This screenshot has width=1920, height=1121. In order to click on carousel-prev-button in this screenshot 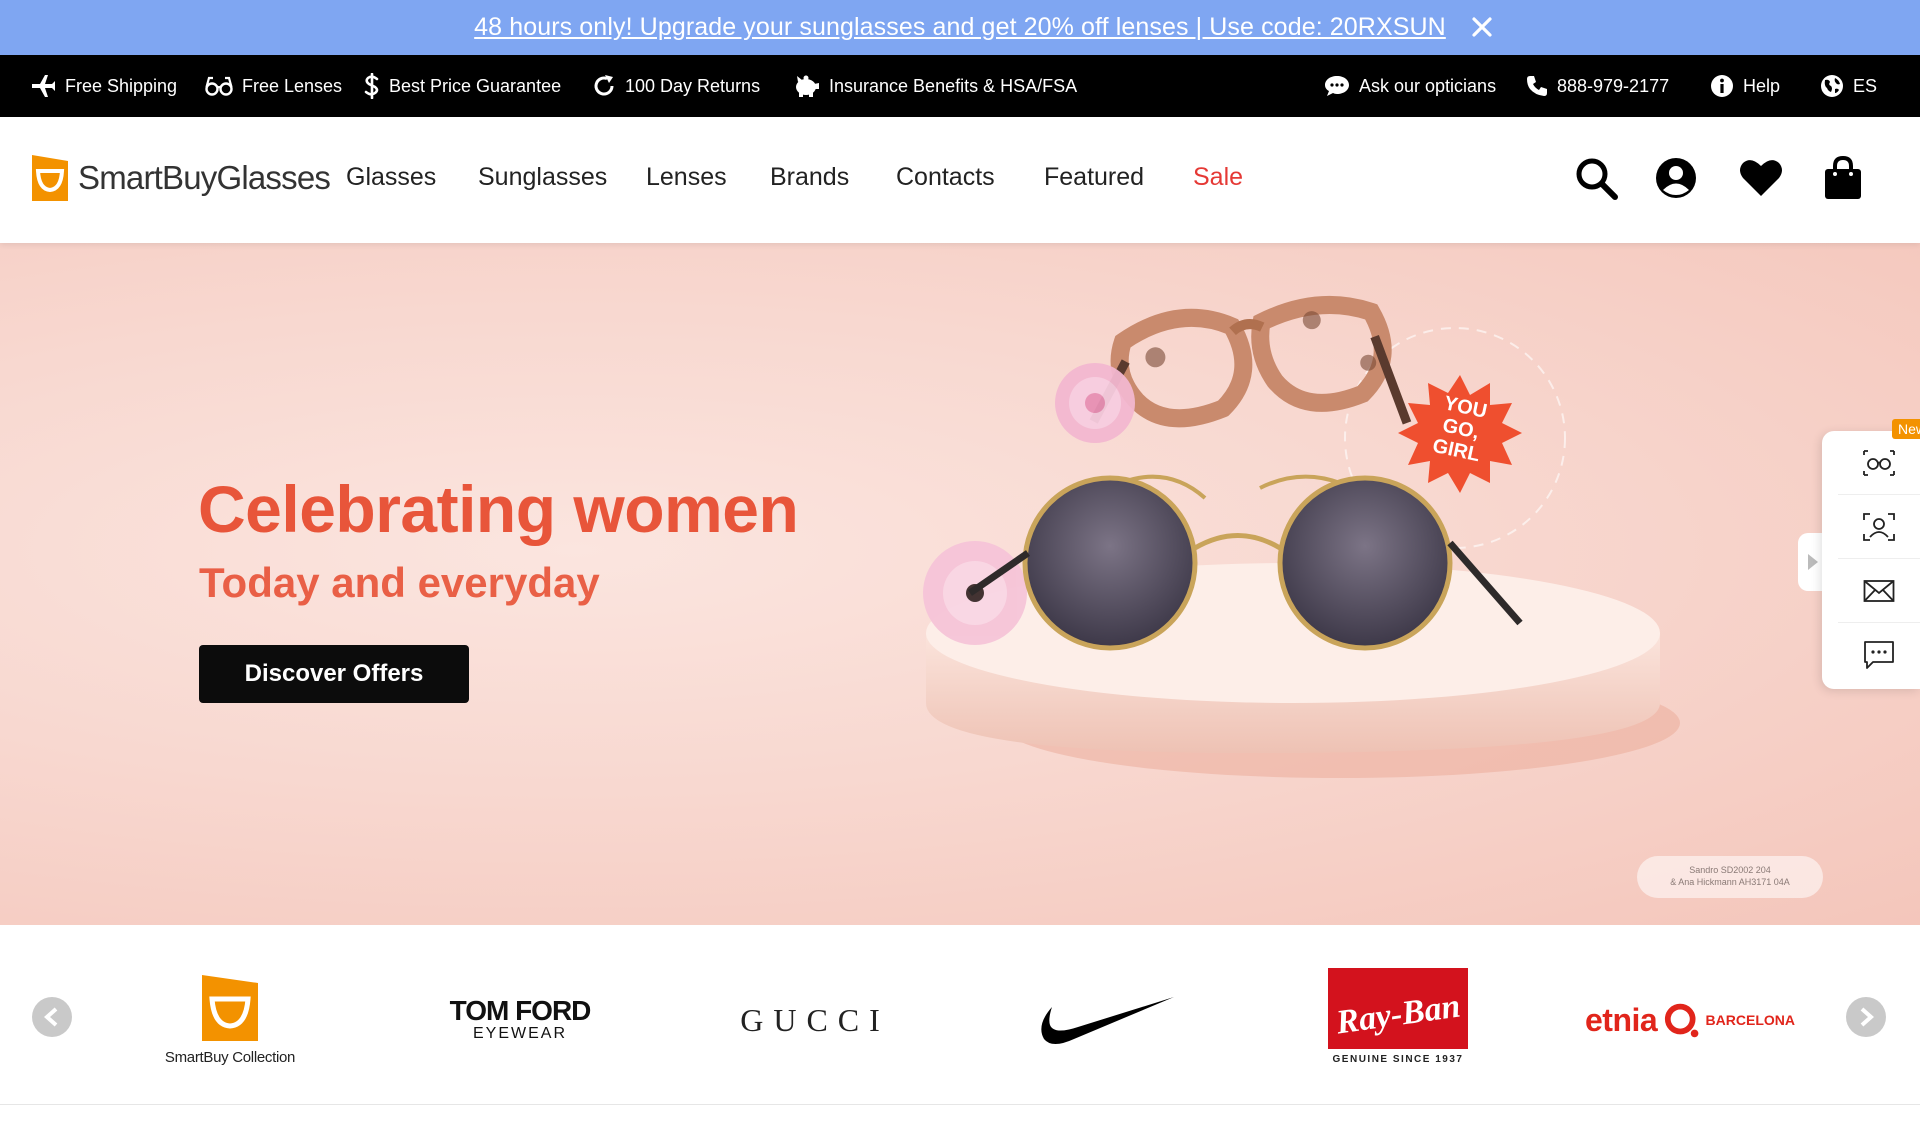, I will do `click(52, 1017)`.